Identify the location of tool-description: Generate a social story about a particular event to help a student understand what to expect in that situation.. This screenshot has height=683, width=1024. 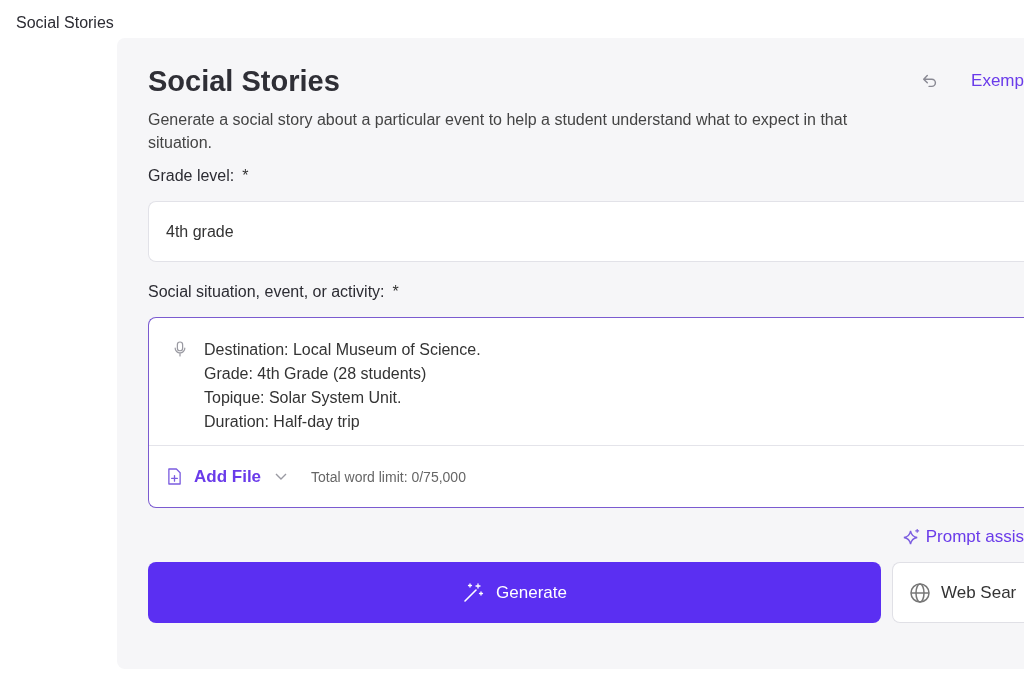
(498, 131).